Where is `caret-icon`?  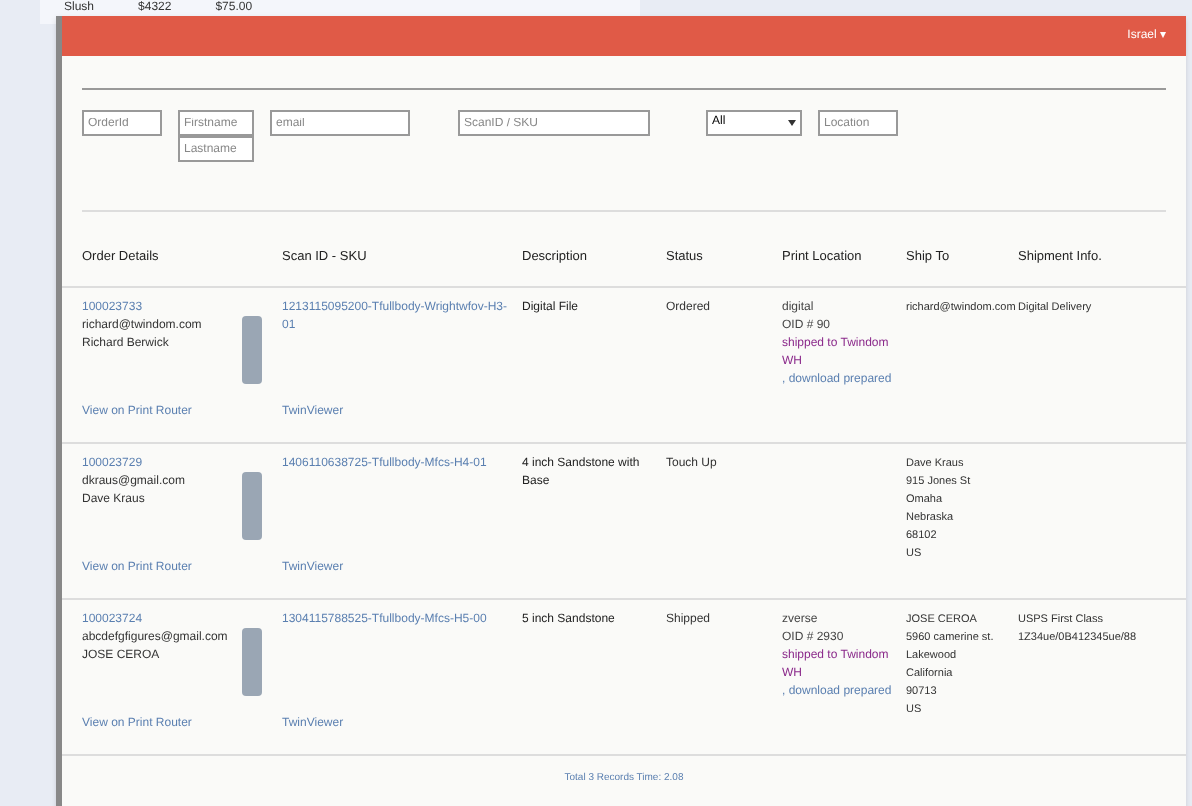 caret-icon is located at coordinates (792, 123).